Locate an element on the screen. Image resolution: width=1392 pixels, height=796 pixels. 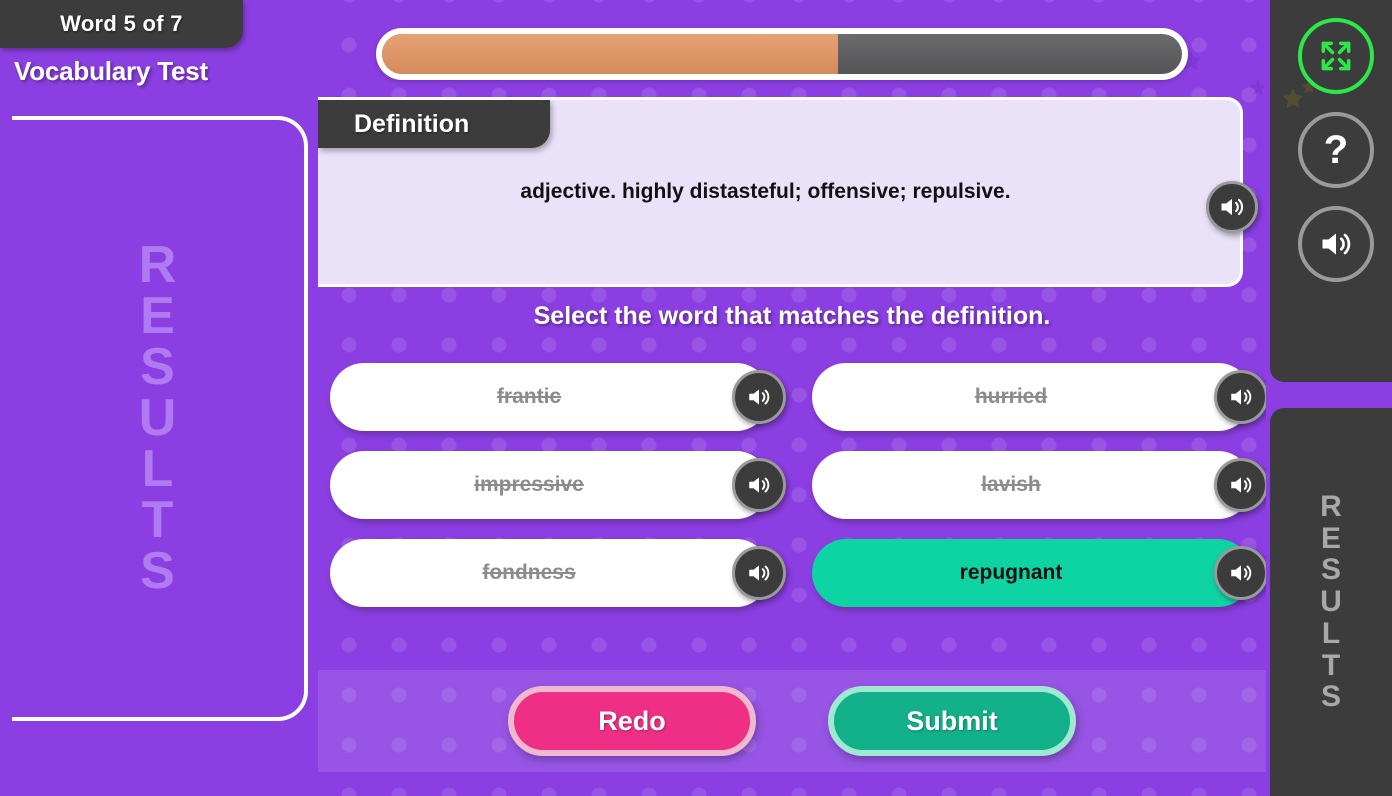
definition-tab: Definition is located at coordinates (434, 124).